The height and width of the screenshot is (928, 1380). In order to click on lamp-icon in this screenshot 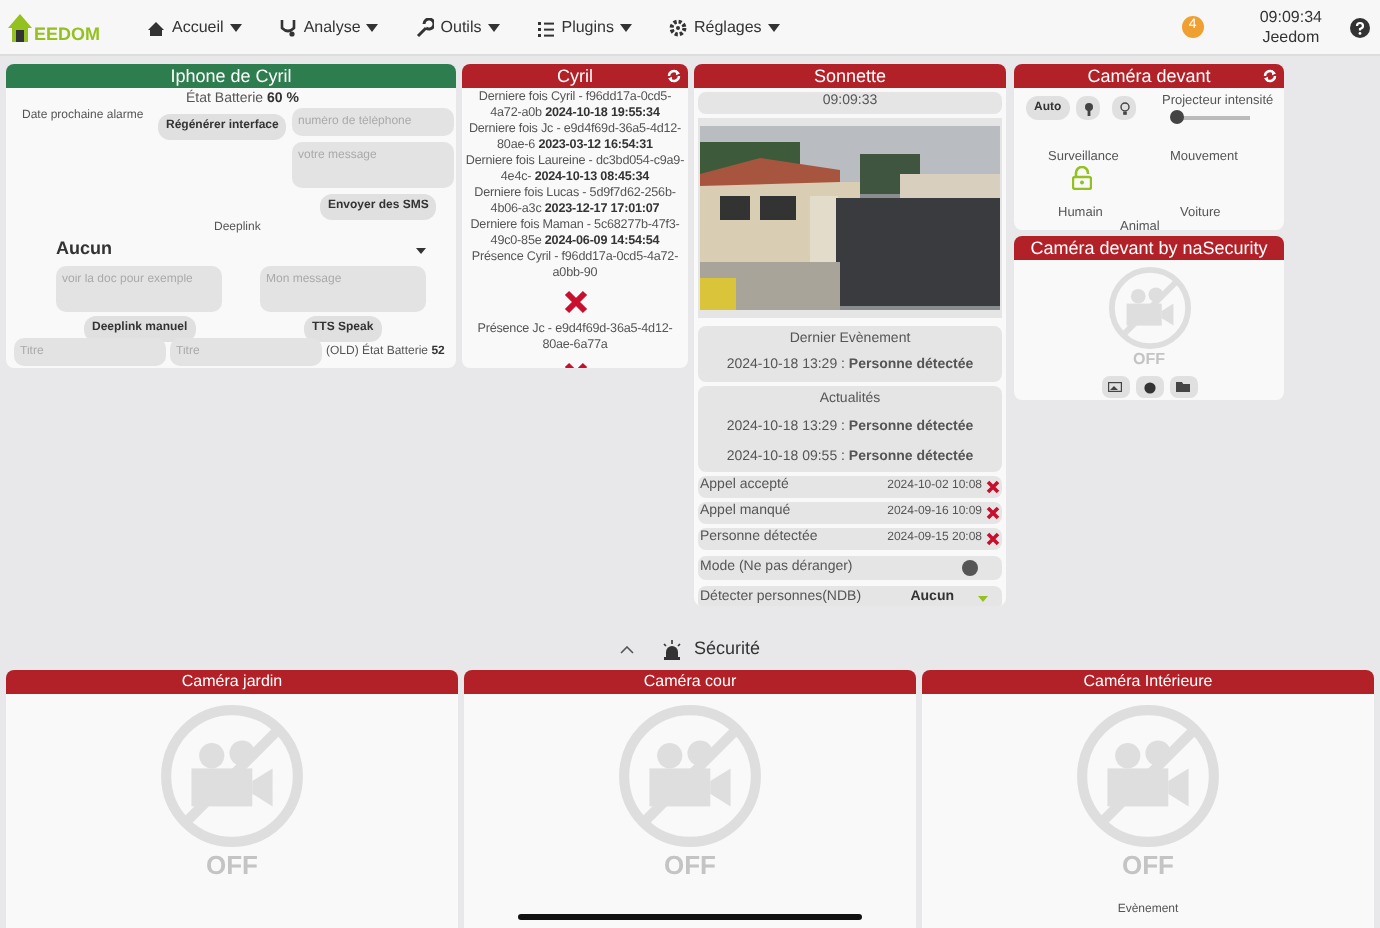, I will do `click(1088, 108)`.